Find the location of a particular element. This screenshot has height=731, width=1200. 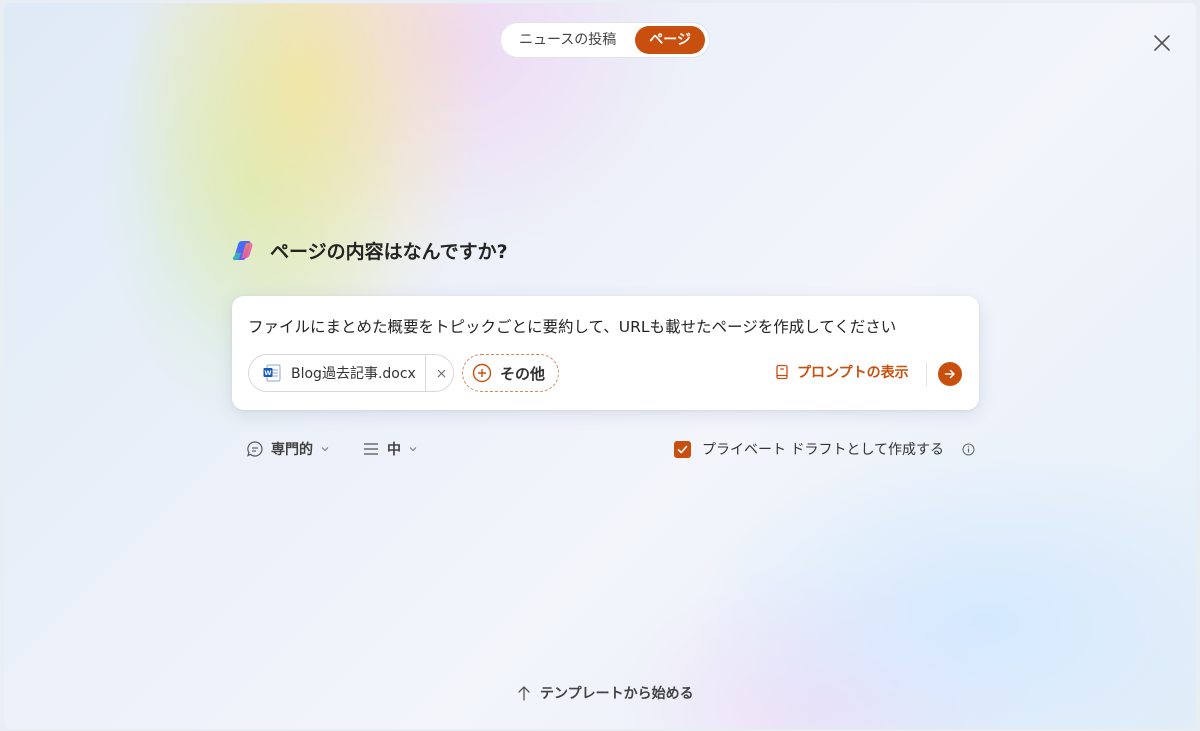

page-title: ページの内容はなんですか? is located at coordinates (389, 252).